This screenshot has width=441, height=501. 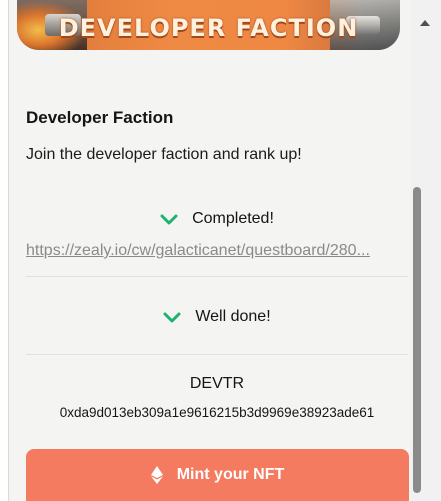 What do you see at coordinates (164, 154) in the screenshot?
I see `quest-description: Join the developer faction and rank up!` at bounding box center [164, 154].